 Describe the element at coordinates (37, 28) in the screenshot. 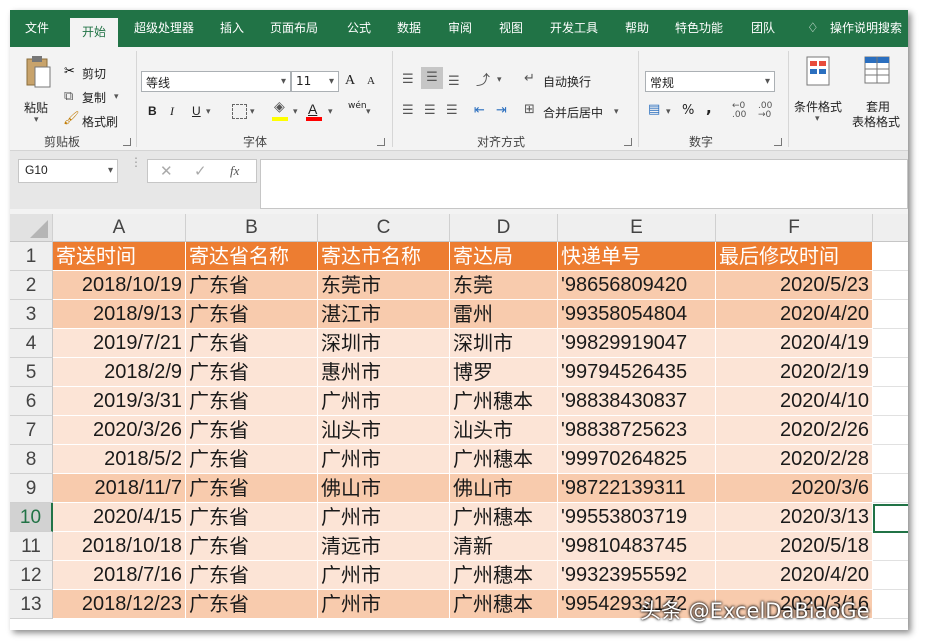

I see `tab-0: 文件` at that location.